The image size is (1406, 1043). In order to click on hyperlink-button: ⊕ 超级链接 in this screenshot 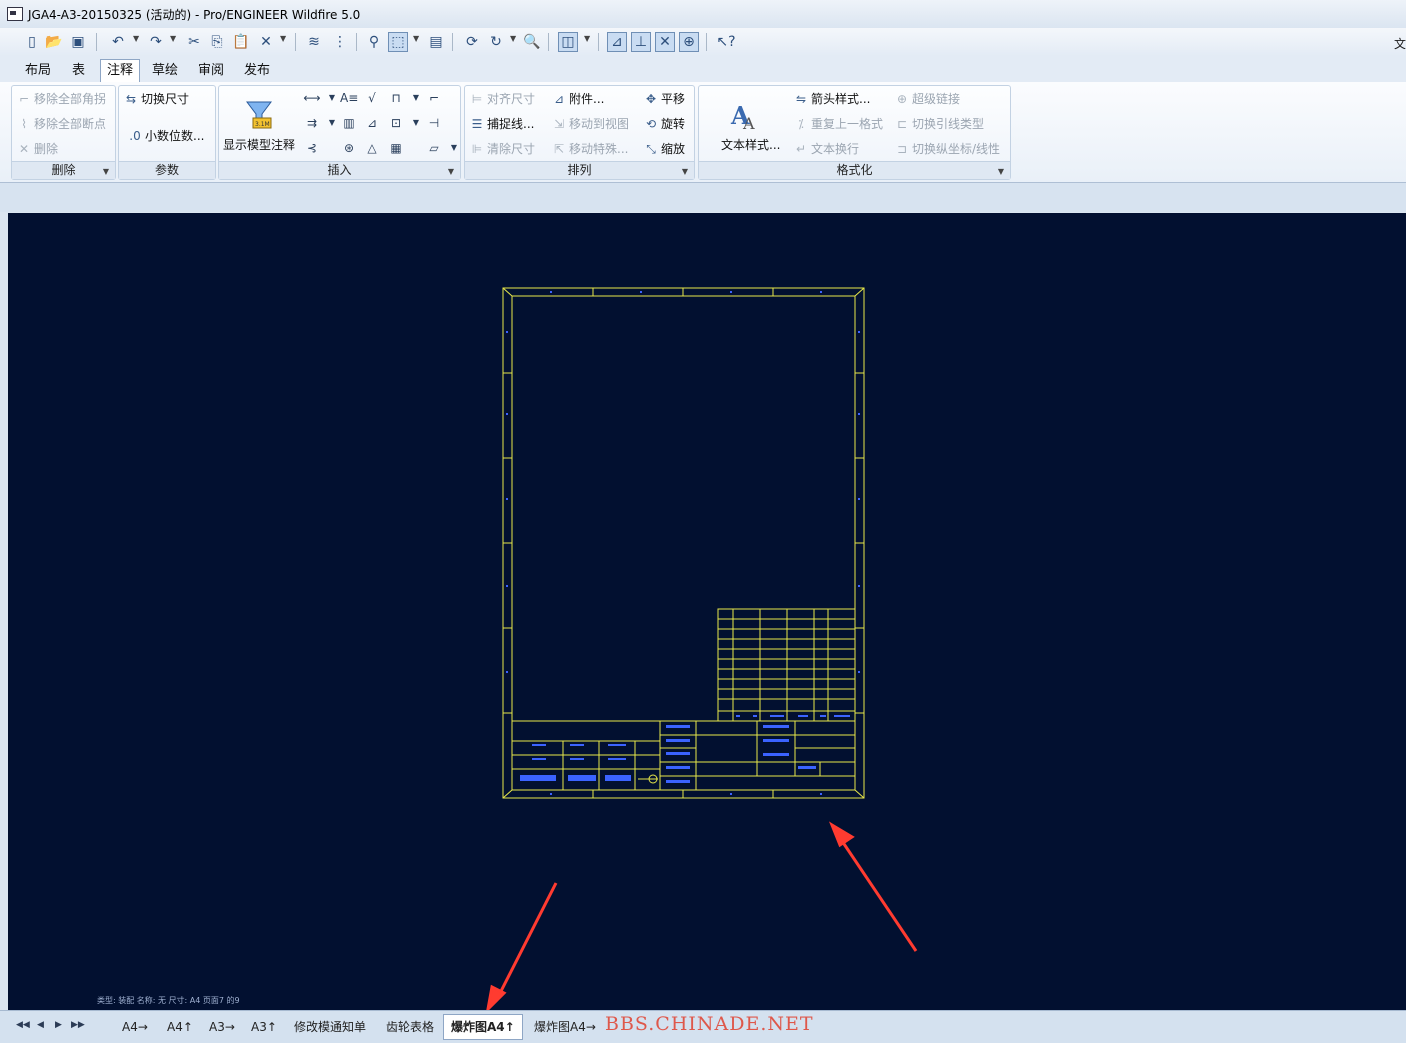, I will do `click(927, 99)`.